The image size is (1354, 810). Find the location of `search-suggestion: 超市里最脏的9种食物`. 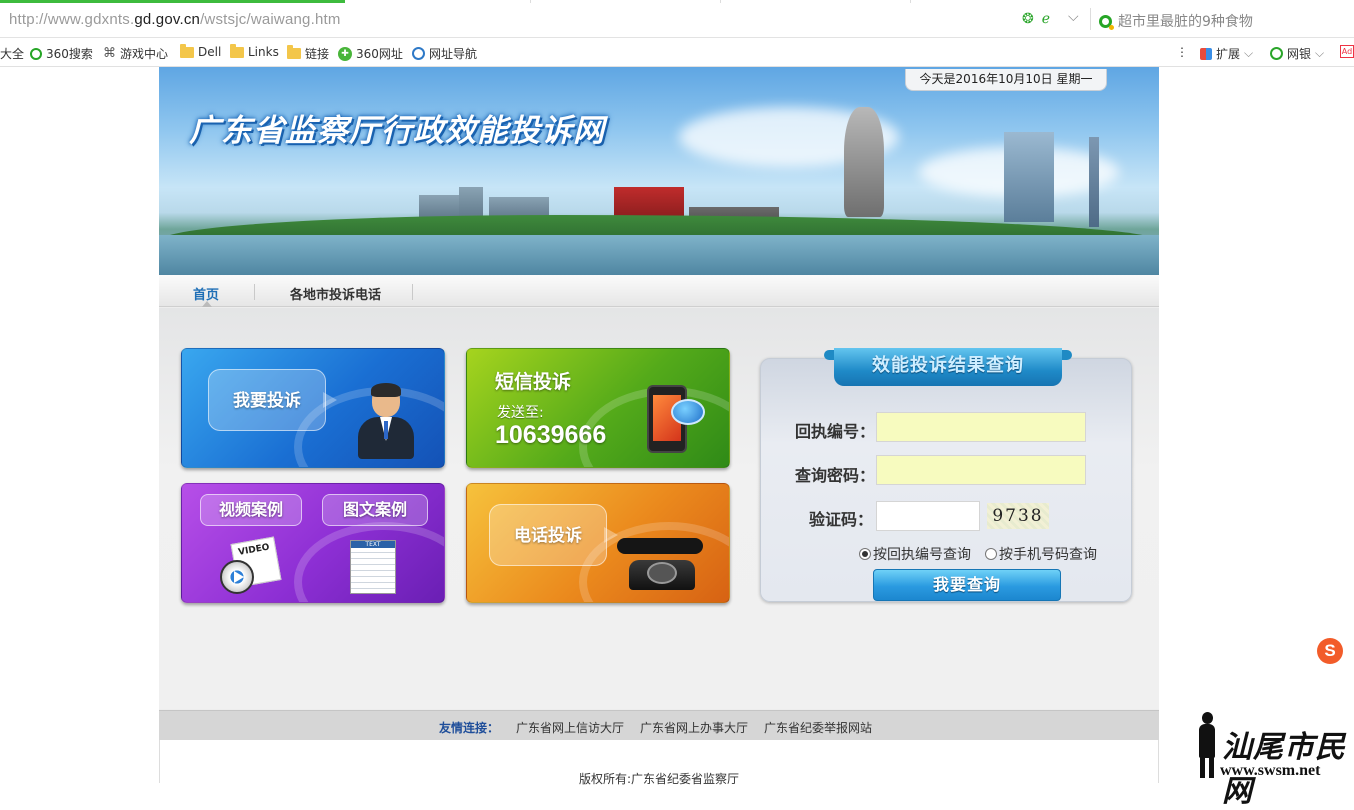

search-suggestion: 超市里最脏的9种食物 is located at coordinates (1185, 22).